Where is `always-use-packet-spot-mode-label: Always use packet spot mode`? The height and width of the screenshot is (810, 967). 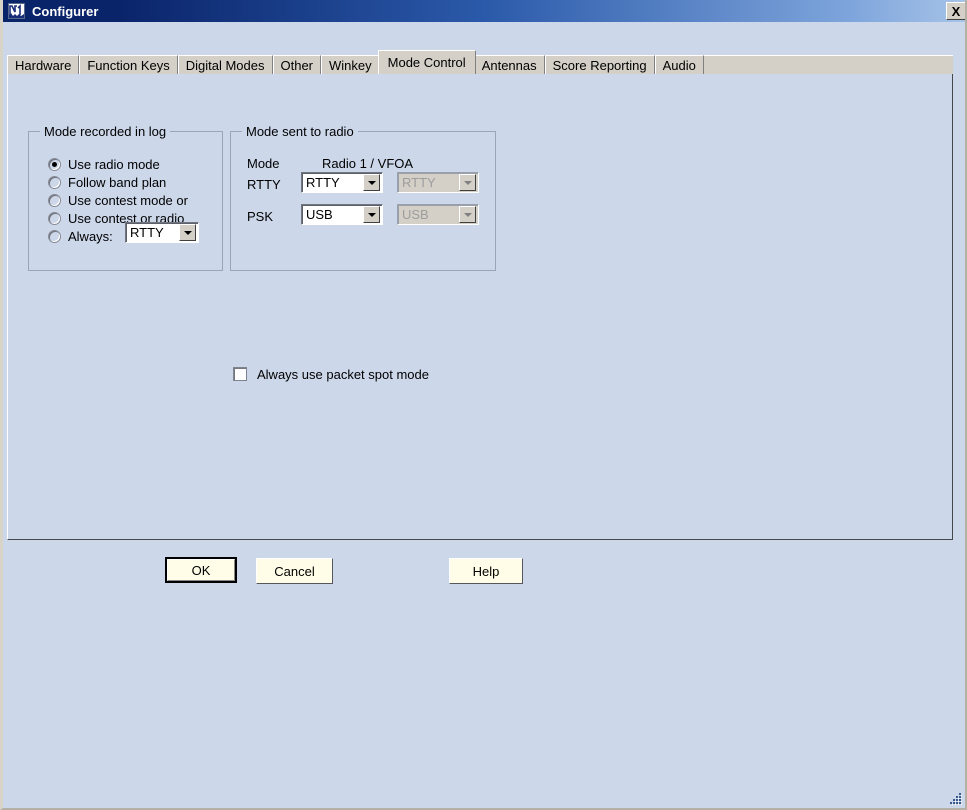
always-use-packet-spot-mode-label: Always use packet spot mode is located at coordinates (343, 374).